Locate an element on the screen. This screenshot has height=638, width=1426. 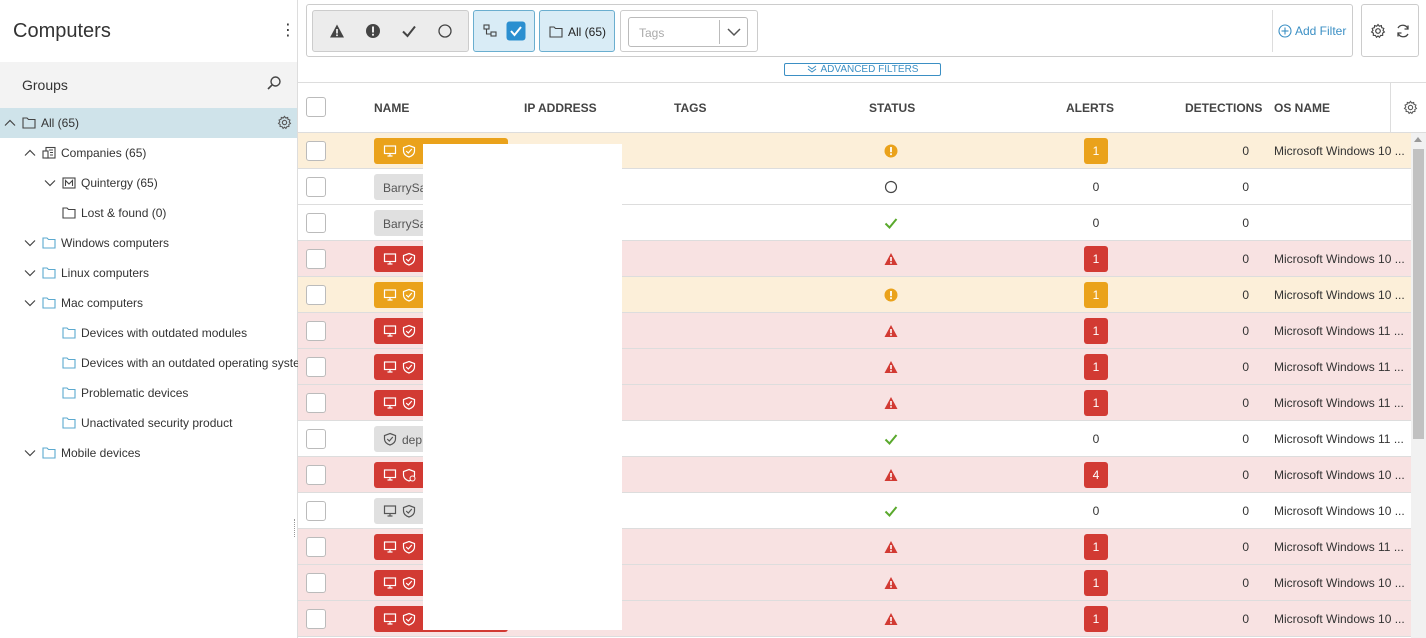
table-scrollbar is located at coordinates (1418, 385).